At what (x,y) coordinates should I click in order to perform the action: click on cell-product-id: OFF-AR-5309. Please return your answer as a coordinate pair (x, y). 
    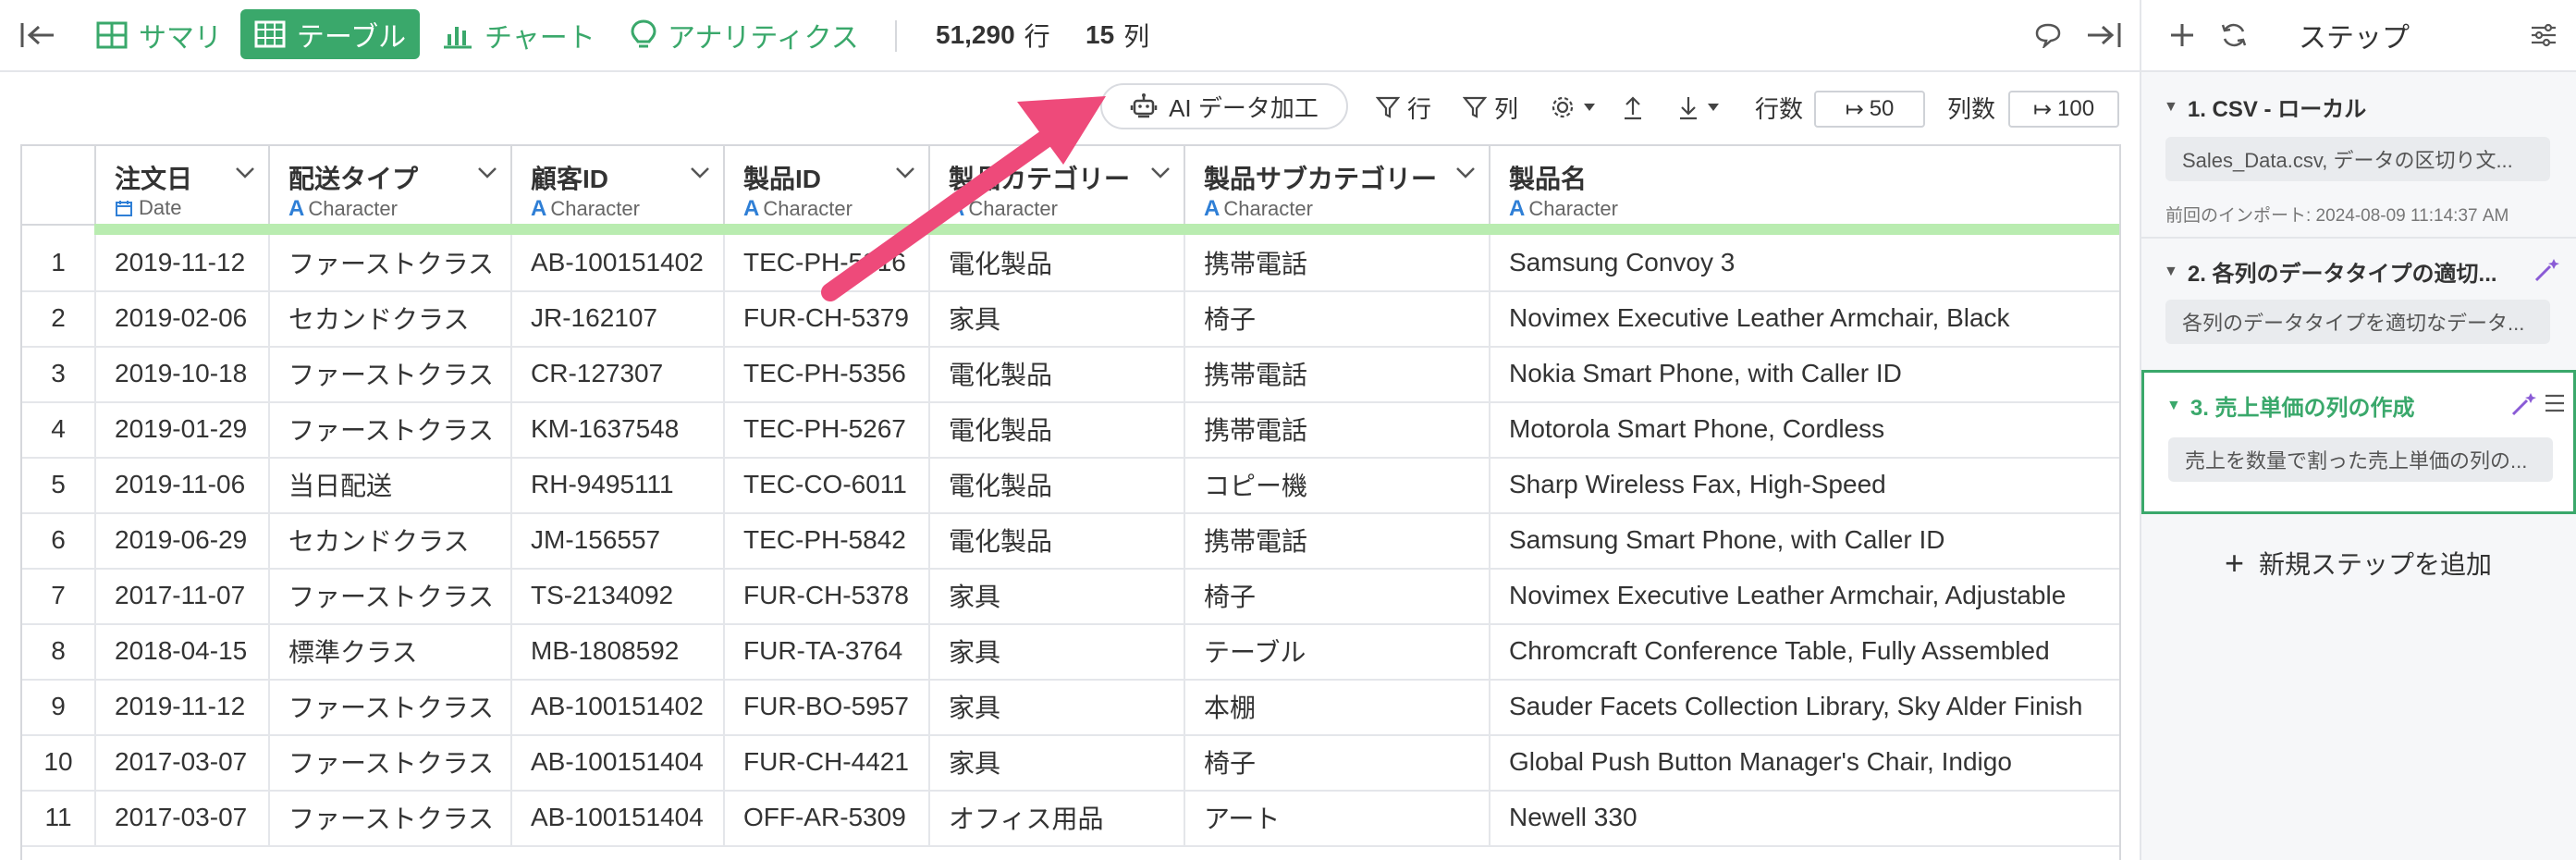
    Looking at the image, I should click on (826, 817).